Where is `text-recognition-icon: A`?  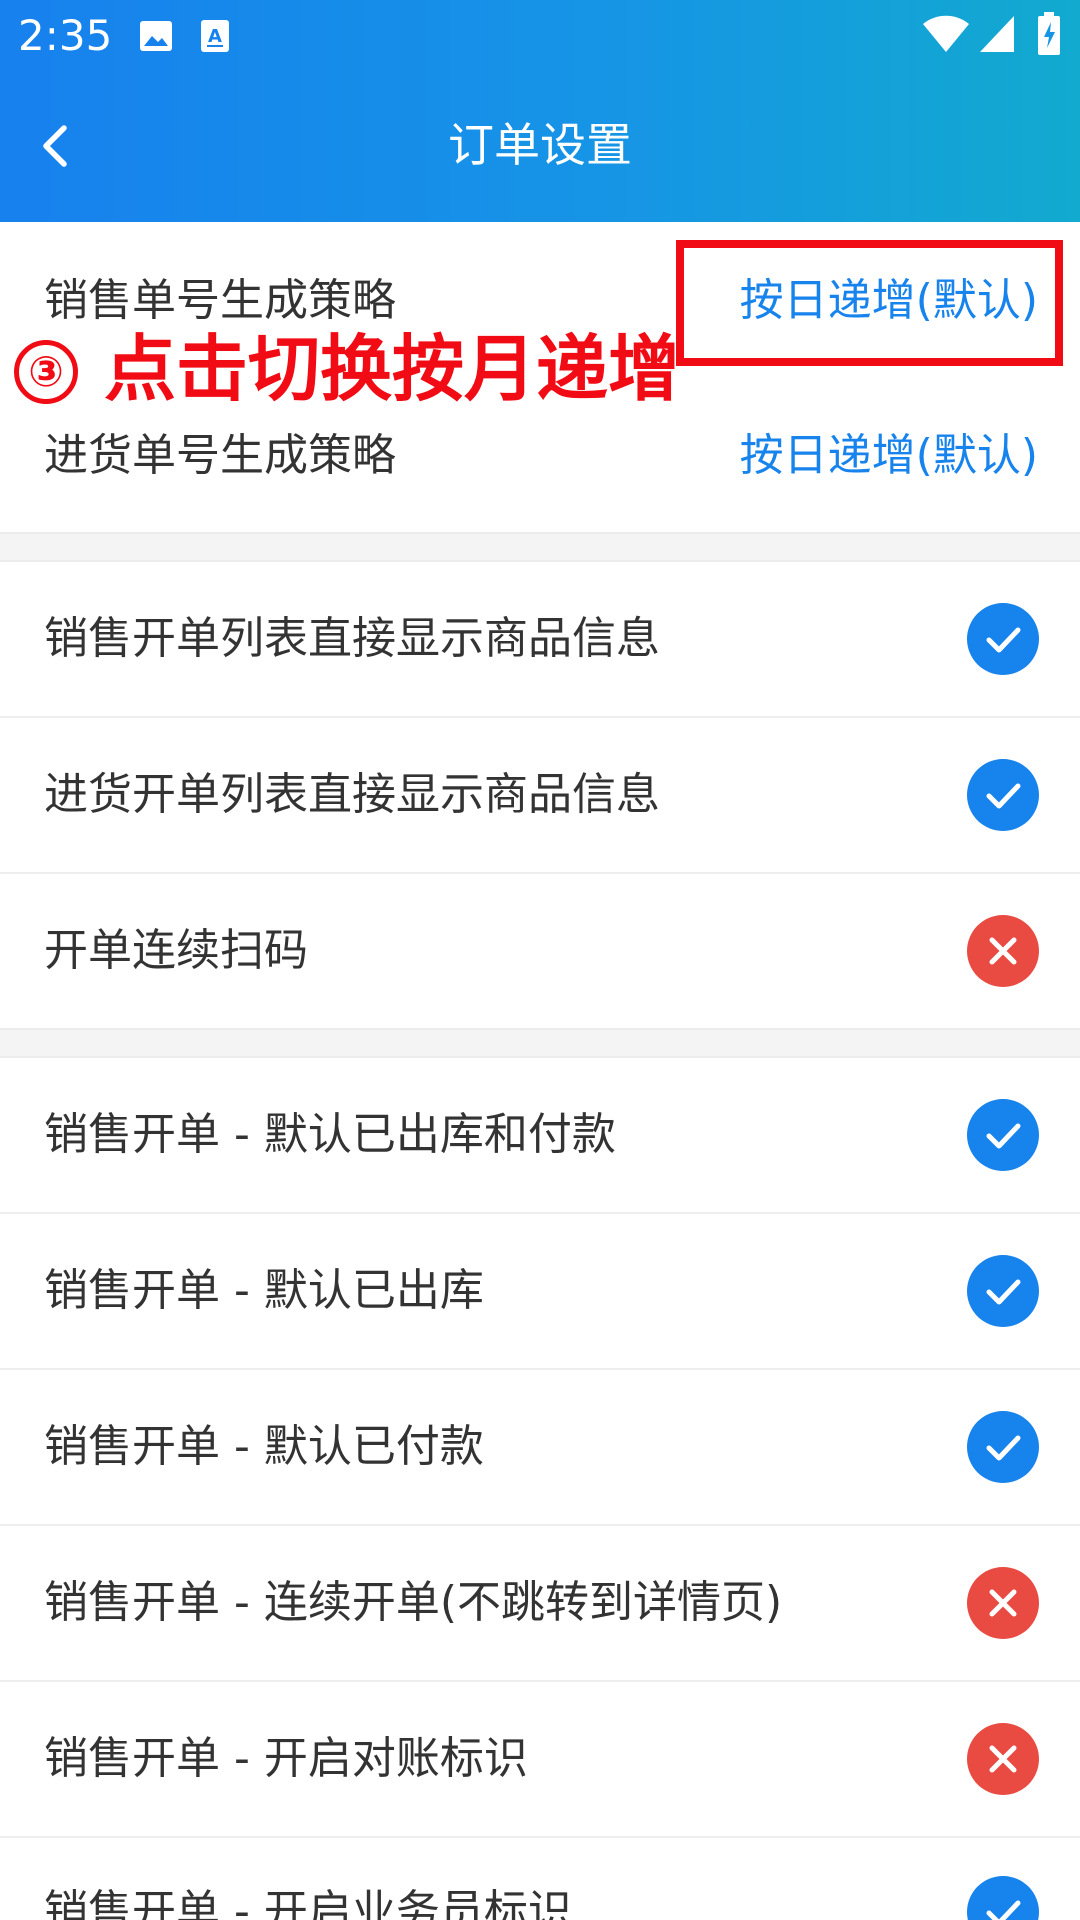
text-recognition-icon: A is located at coordinates (215, 38).